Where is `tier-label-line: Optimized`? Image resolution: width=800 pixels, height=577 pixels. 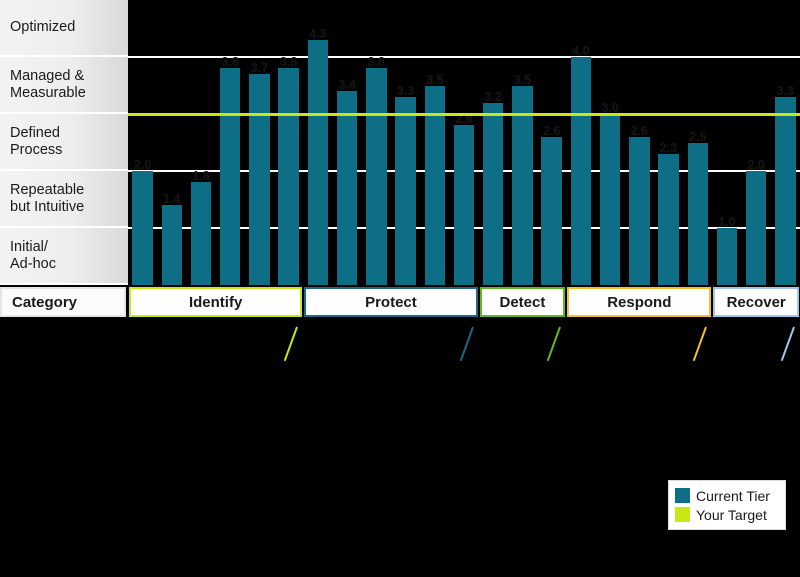 tier-label-line: Optimized is located at coordinates (43, 27).